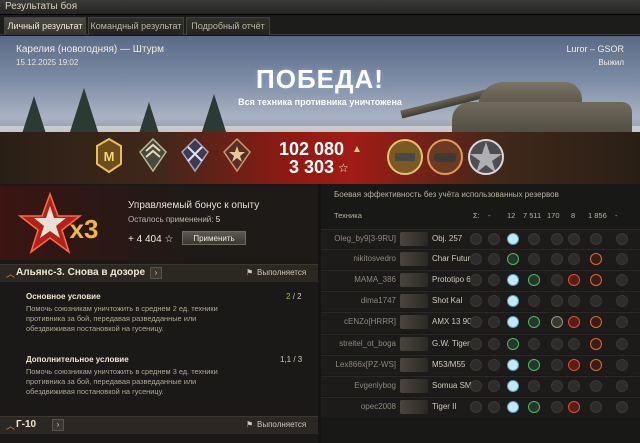 The height and width of the screenshot is (443, 640). What do you see at coordinates (378, 300) in the screenshot?
I see `player-name-cell: dima1747` at bounding box center [378, 300].